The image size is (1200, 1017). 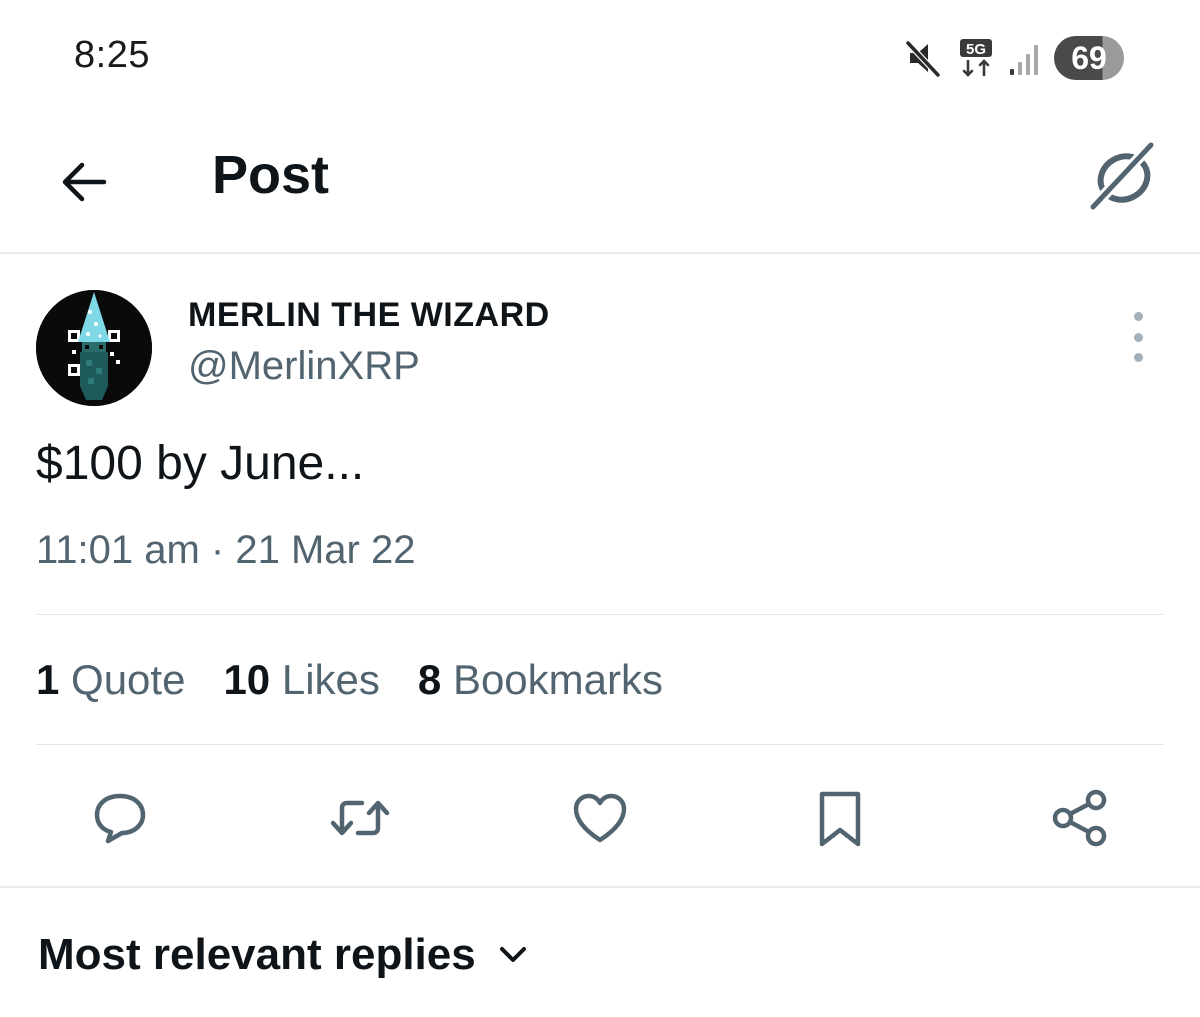 I want to click on quotes-label: Quote, so click(x=128, y=679).